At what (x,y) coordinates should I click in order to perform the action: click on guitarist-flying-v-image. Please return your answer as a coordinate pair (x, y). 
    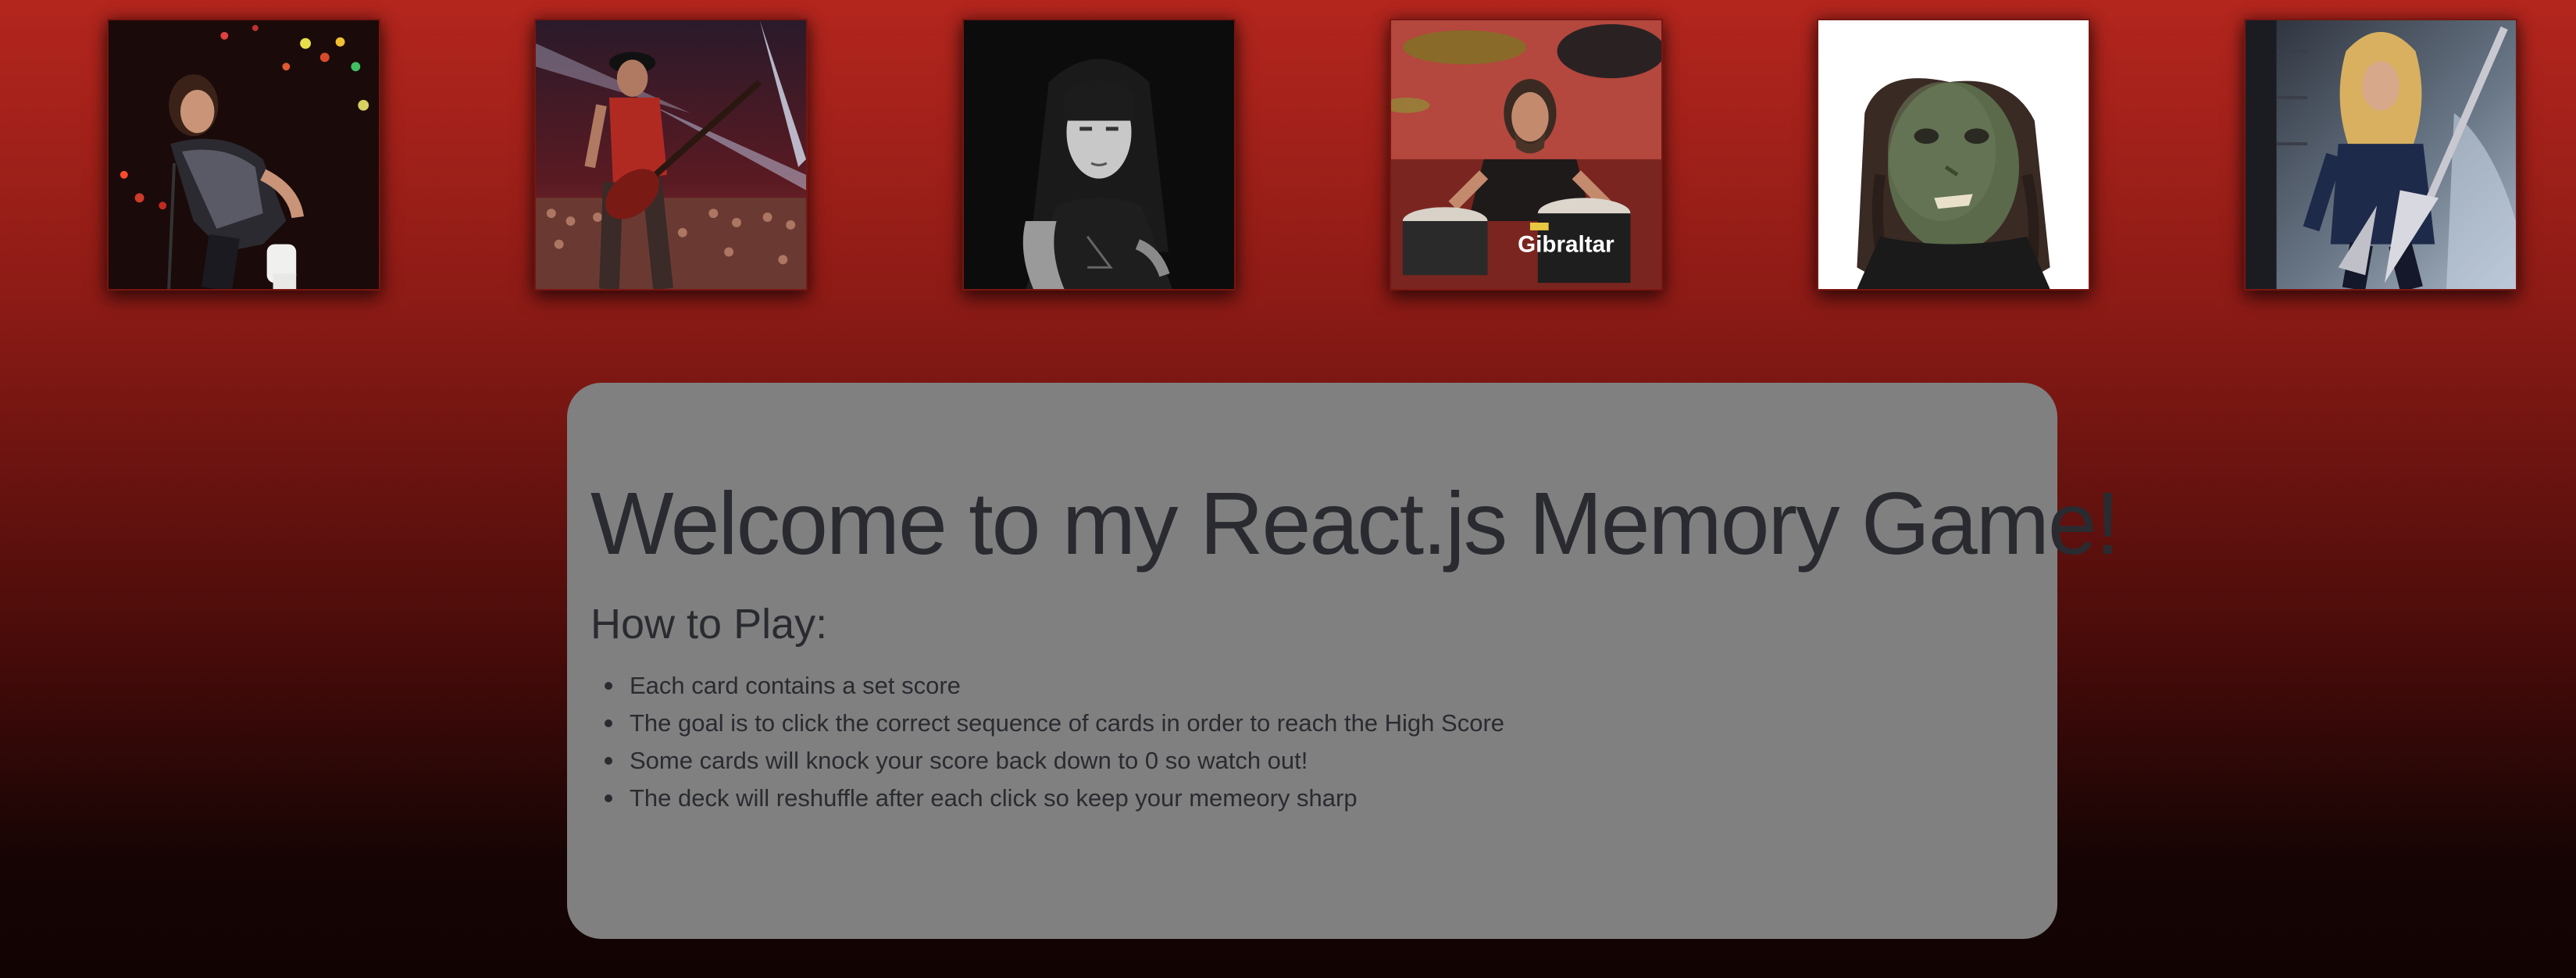
    Looking at the image, I should click on (2381, 155).